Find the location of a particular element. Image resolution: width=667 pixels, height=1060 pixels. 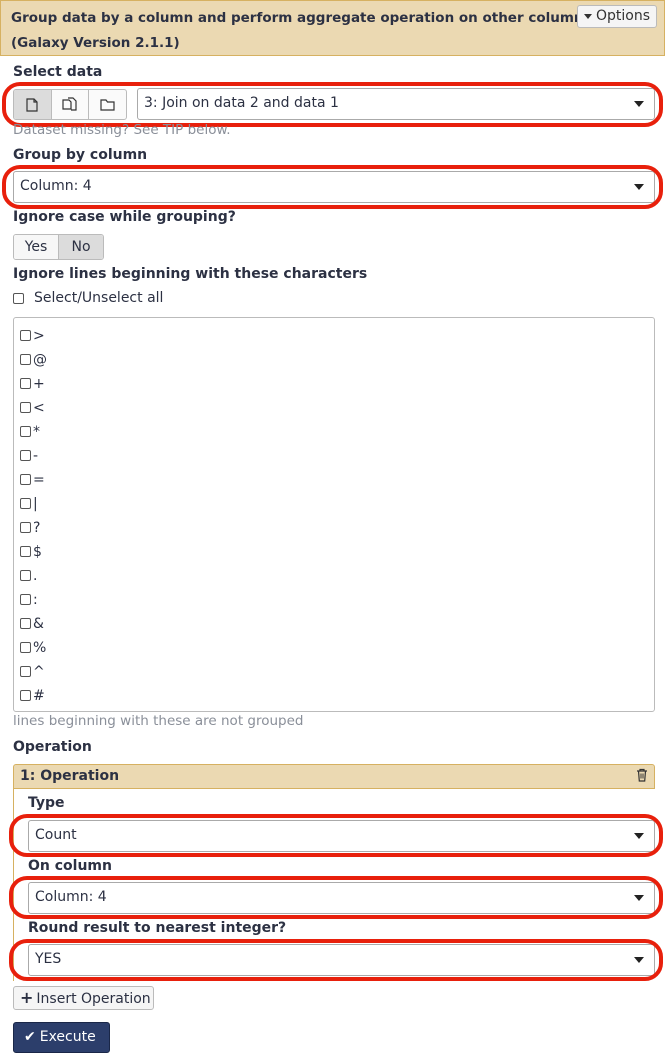

ignore-character-label: * is located at coordinates (36, 432).